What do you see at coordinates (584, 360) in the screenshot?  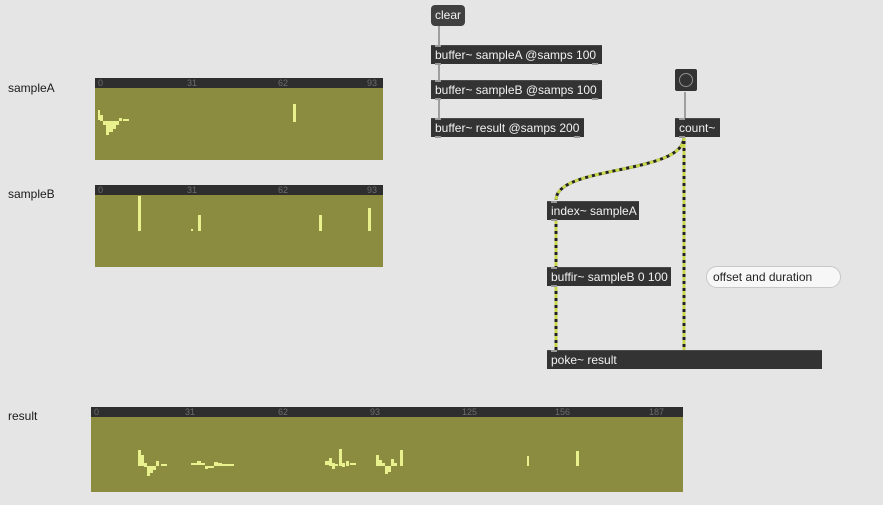 I see `object-text: poke~ result` at bounding box center [584, 360].